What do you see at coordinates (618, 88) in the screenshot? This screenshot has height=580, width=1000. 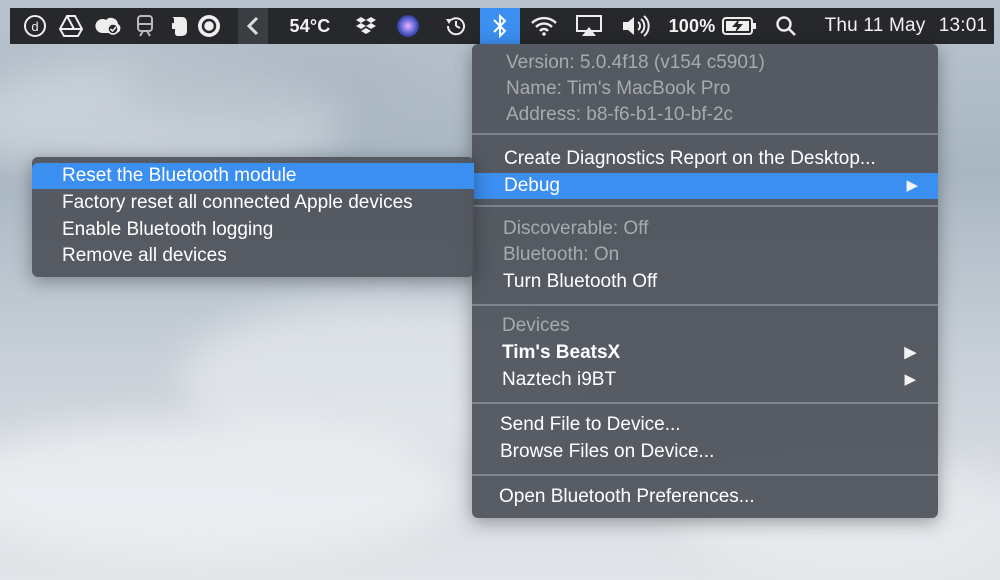 I see `name-info: Name: Tim's MacBook Pro` at bounding box center [618, 88].